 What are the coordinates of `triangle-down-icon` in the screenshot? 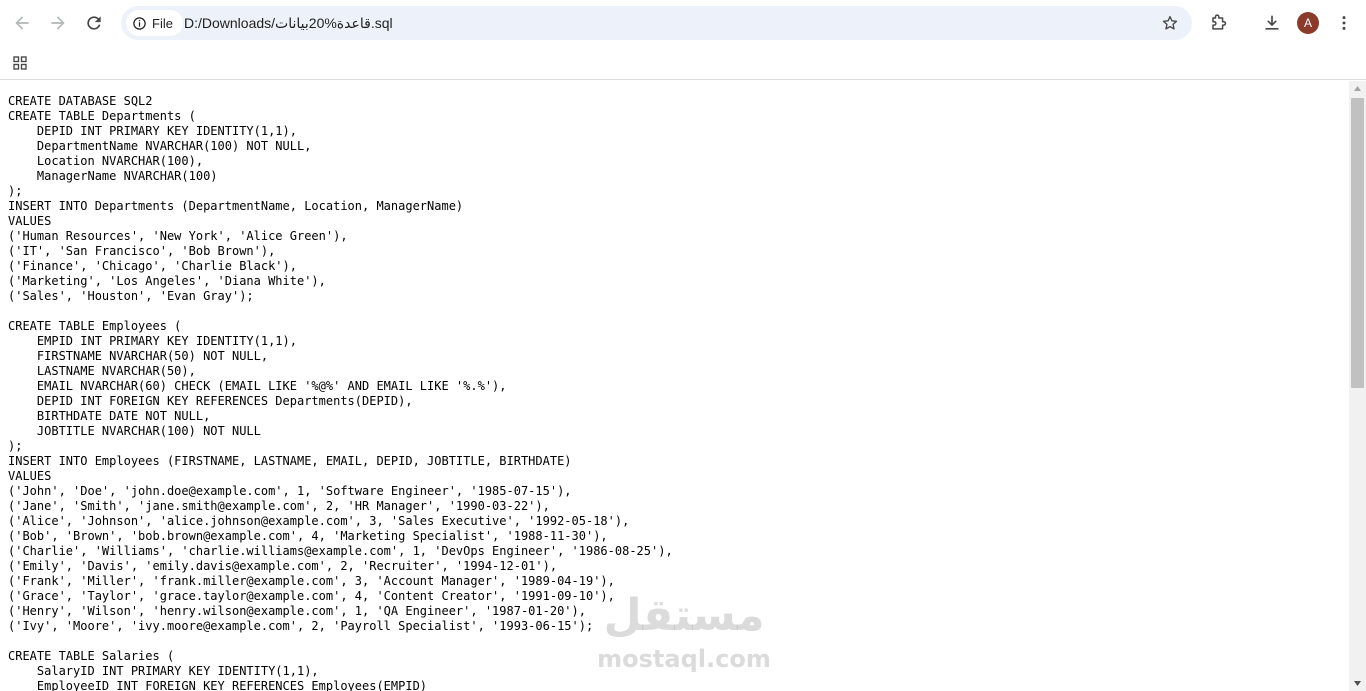 It's located at (1357, 683).